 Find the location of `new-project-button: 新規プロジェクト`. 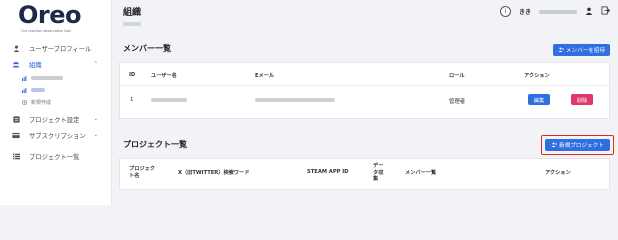

new-project-button: 新規プロジェクト is located at coordinates (577, 145).